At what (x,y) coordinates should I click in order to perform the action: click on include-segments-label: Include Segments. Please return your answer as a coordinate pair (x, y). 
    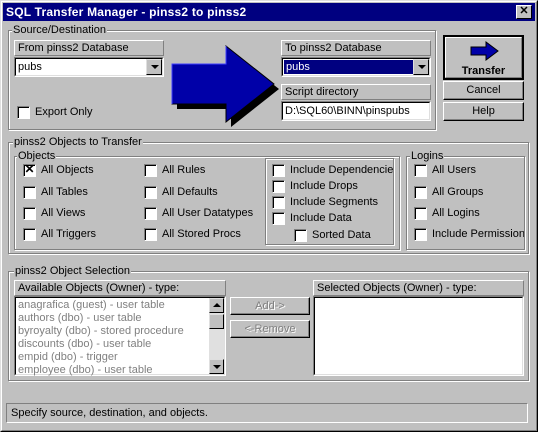
    Looking at the image, I should click on (334, 202).